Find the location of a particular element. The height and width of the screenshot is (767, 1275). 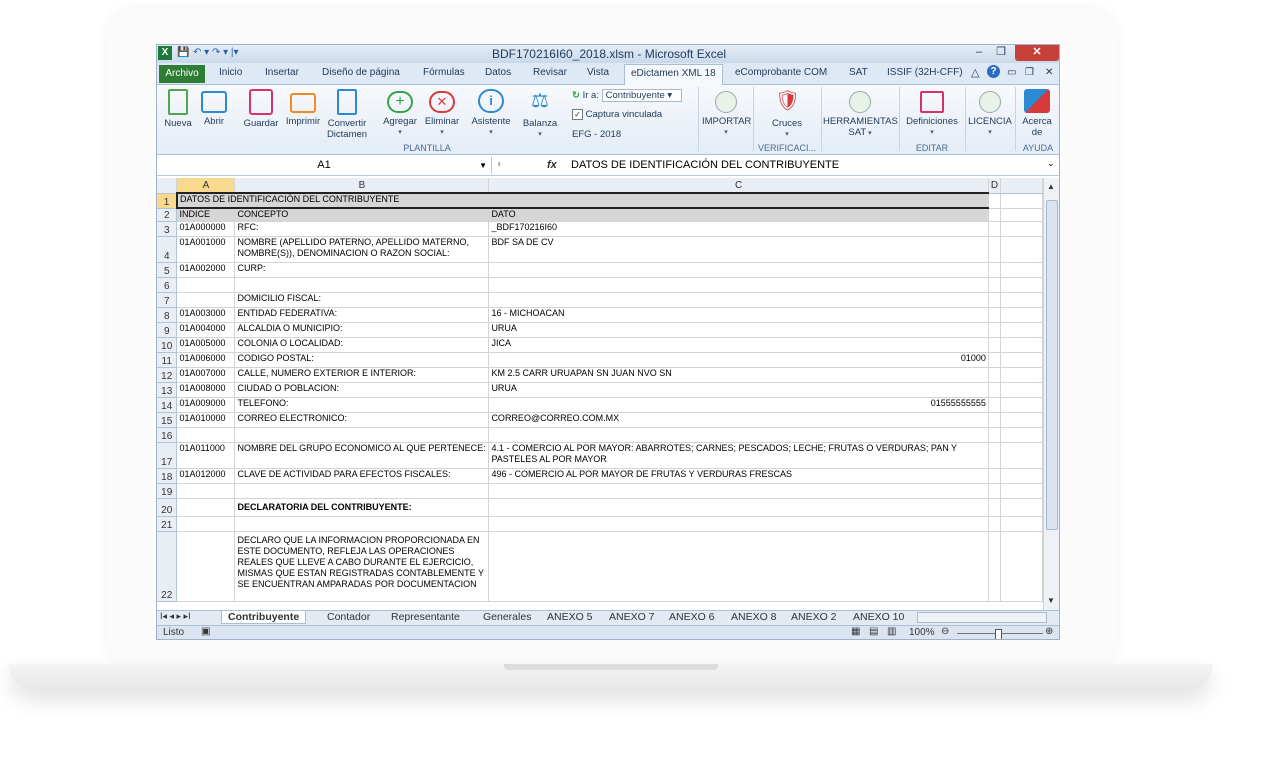

doc-restore-icon: ❐ is located at coordinates (1029, 72).